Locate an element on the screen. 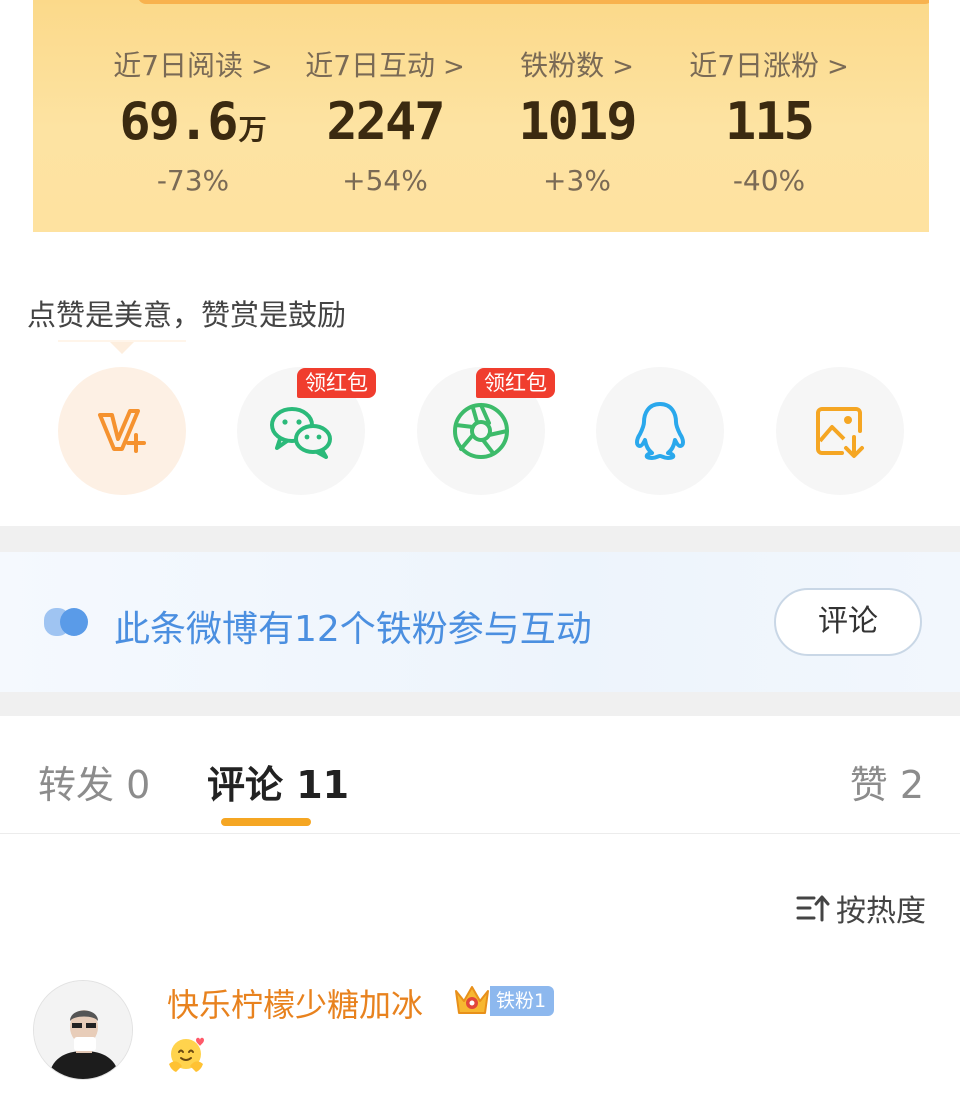 The height and width of the screenshot is (1097, 960). iron-fan-icon is located at coordinates (66, 622).